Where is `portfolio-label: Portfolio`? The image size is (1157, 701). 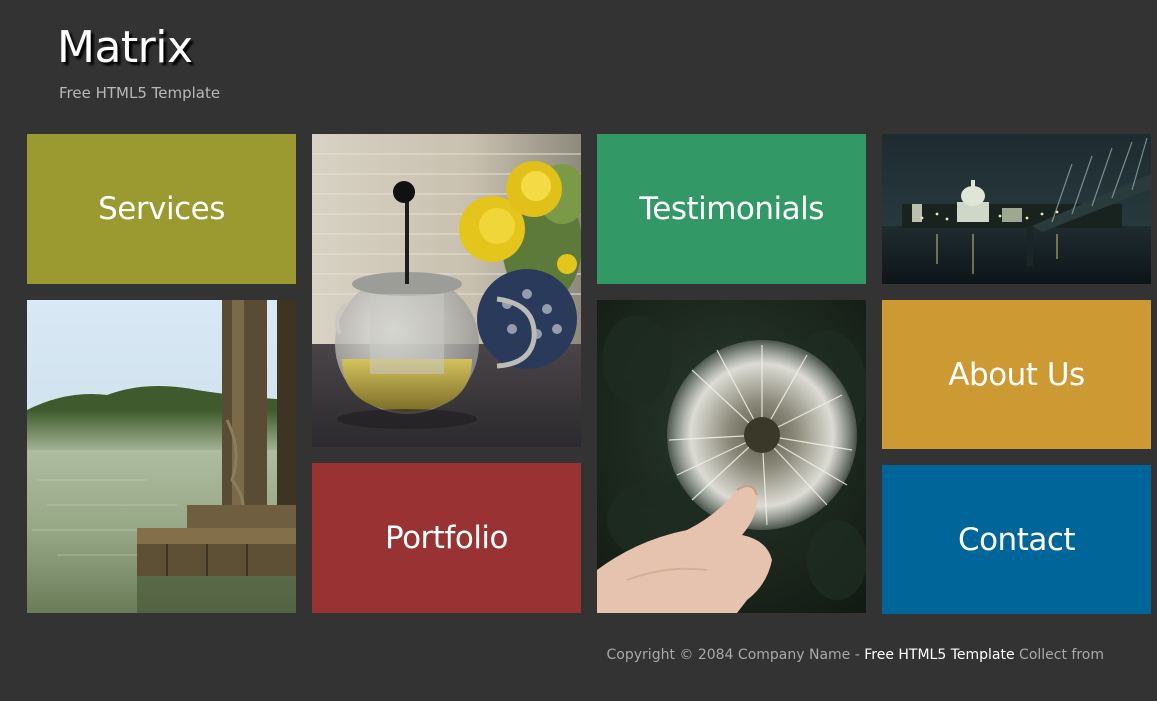 portfolio-label: Portfolio is located at coordinates (446, 538).